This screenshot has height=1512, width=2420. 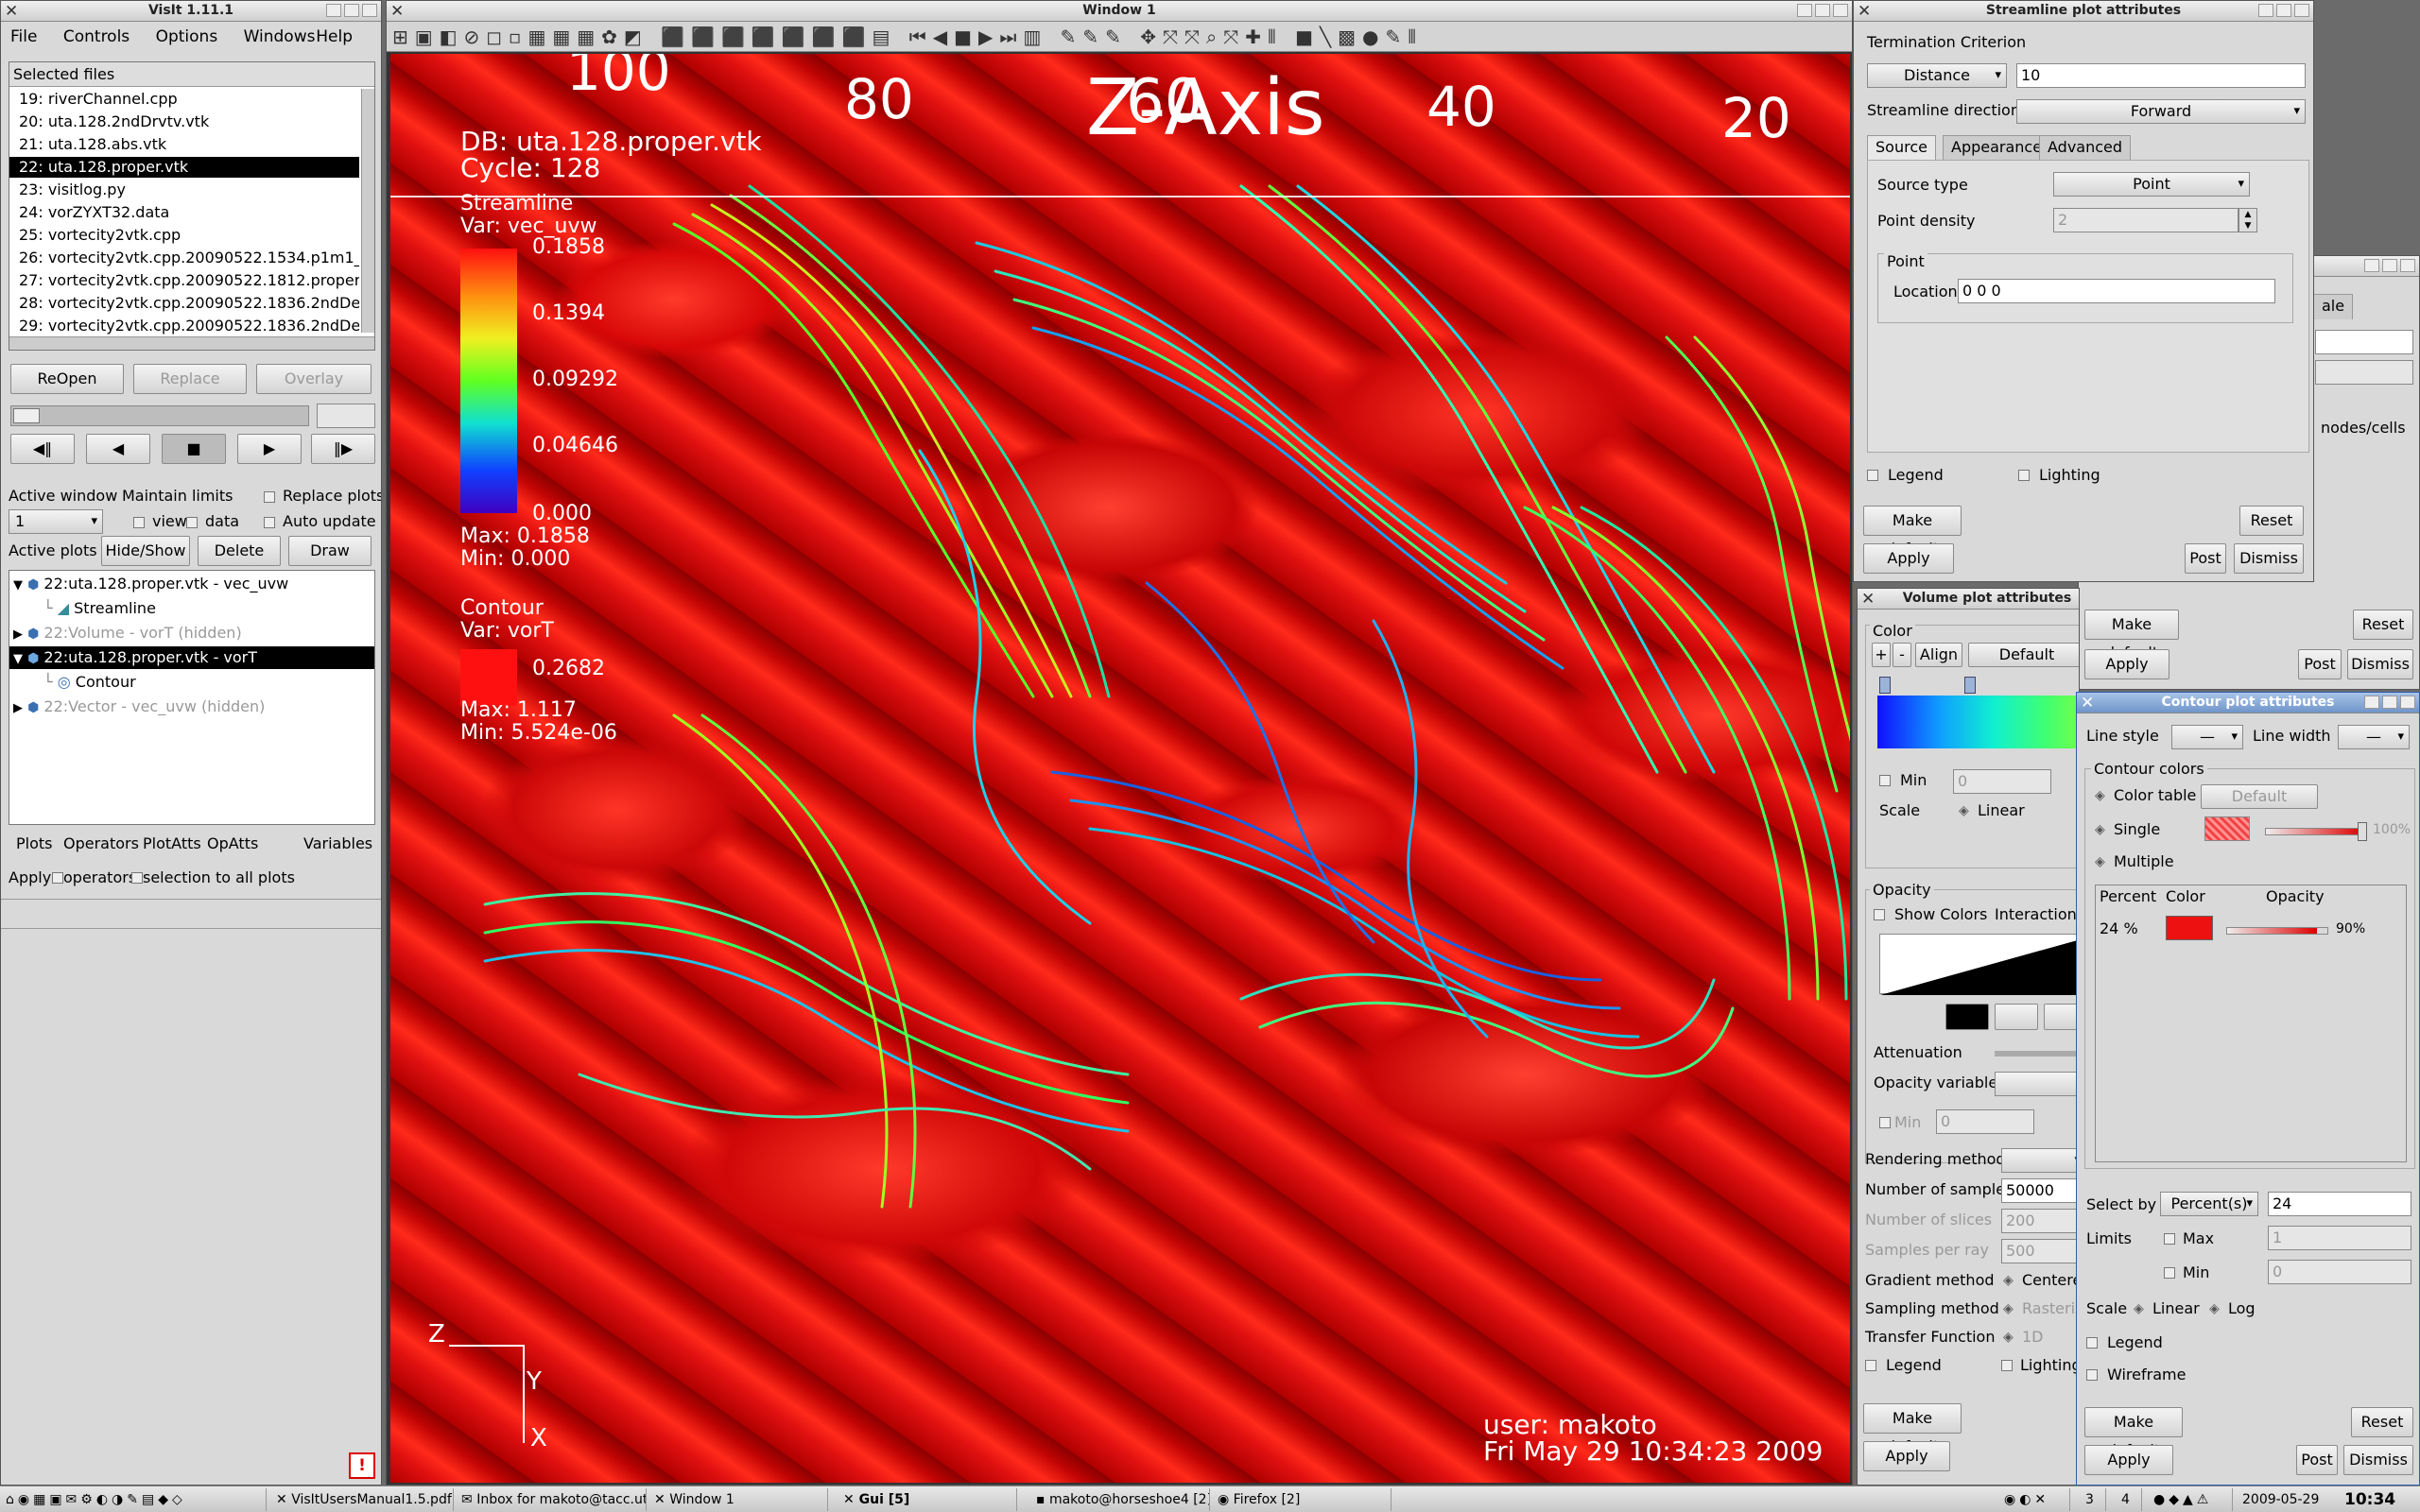 What do you see at coordinates (2034, 1499) in the screenshot?
I see `tray-icons: ◉◐✕` at bounding box center [2034, 1499].